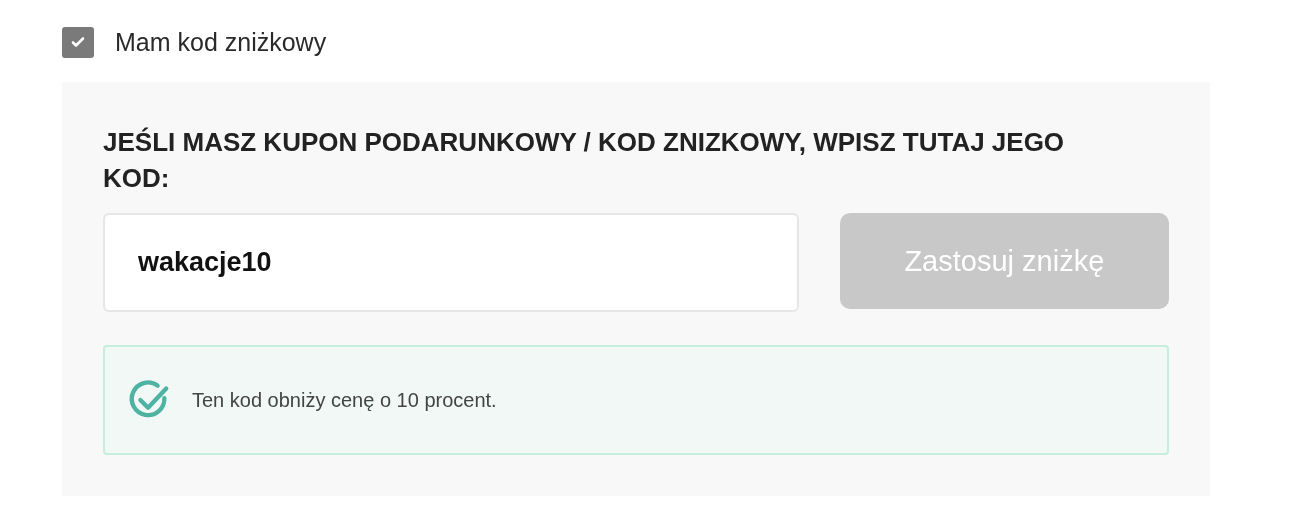  Describe the element at coordinates (221, 42) in the screenshot. I see `checkbox-label: Mam kod zniżkowy` at that location.